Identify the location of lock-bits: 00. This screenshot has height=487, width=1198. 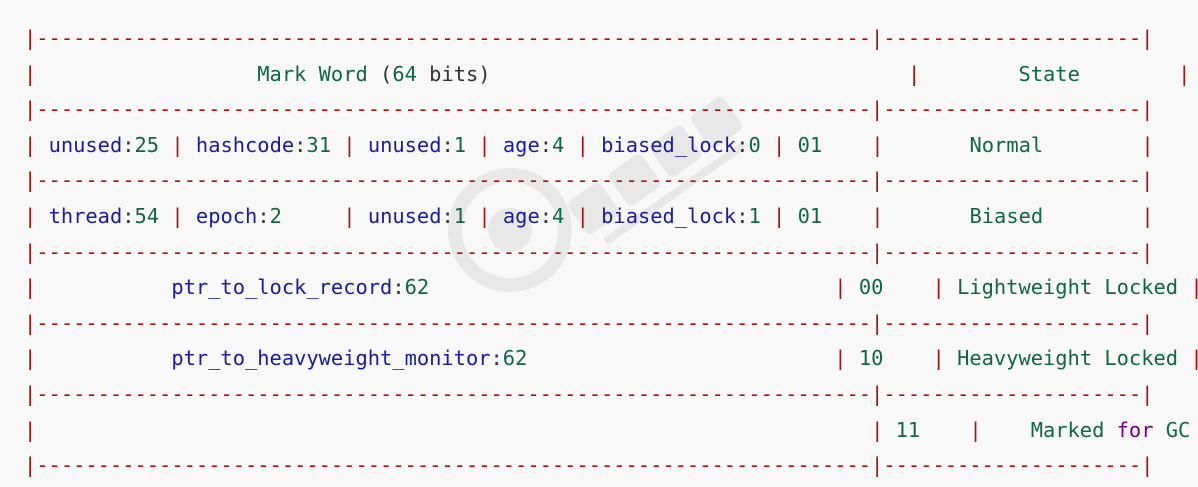
(871, 287).